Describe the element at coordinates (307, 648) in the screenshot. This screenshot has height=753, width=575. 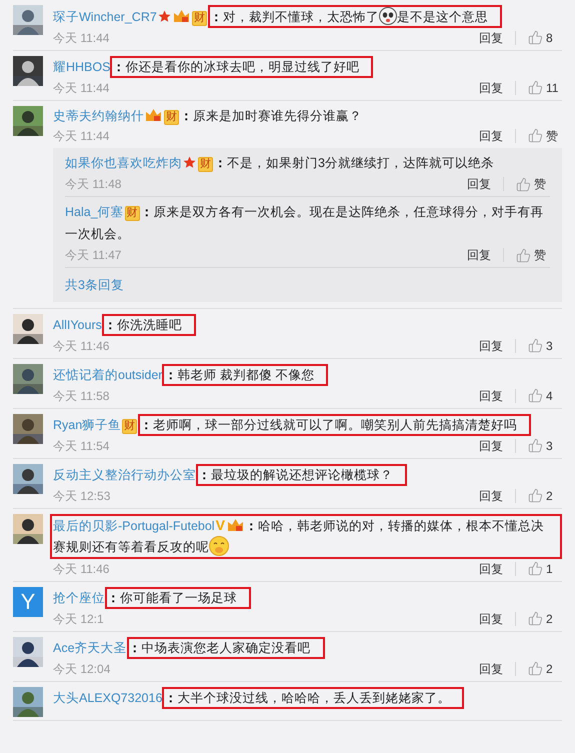
I see `comment-text: Ace齐天大圣：中场表演您老人家确定没看吧` at that location.